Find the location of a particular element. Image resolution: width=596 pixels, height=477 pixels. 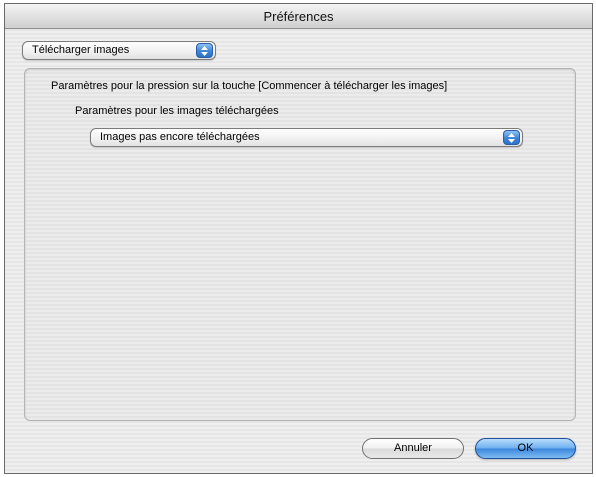

ok-button: OK is located at coordinates (525, 448).